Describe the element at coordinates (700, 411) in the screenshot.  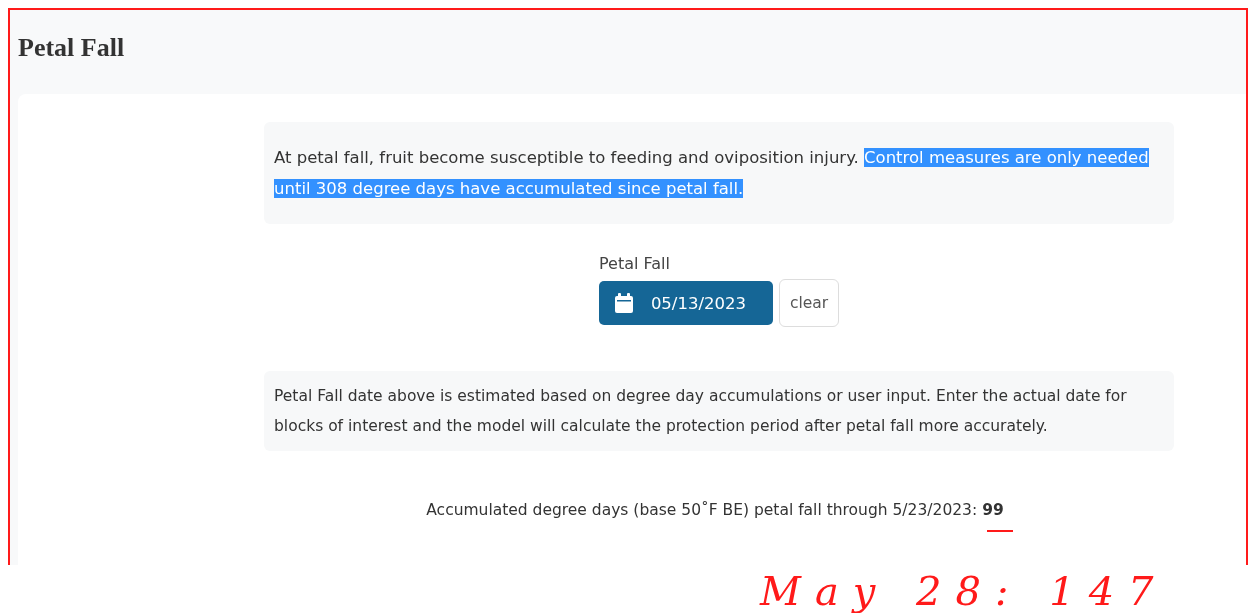
I see `note-text: Petal Fall date above is estimated based on degree day accumulations or user input. Enter the actual date for blocks of interest and the model will calculate the protection period after petal fall more accurately.` at that location.